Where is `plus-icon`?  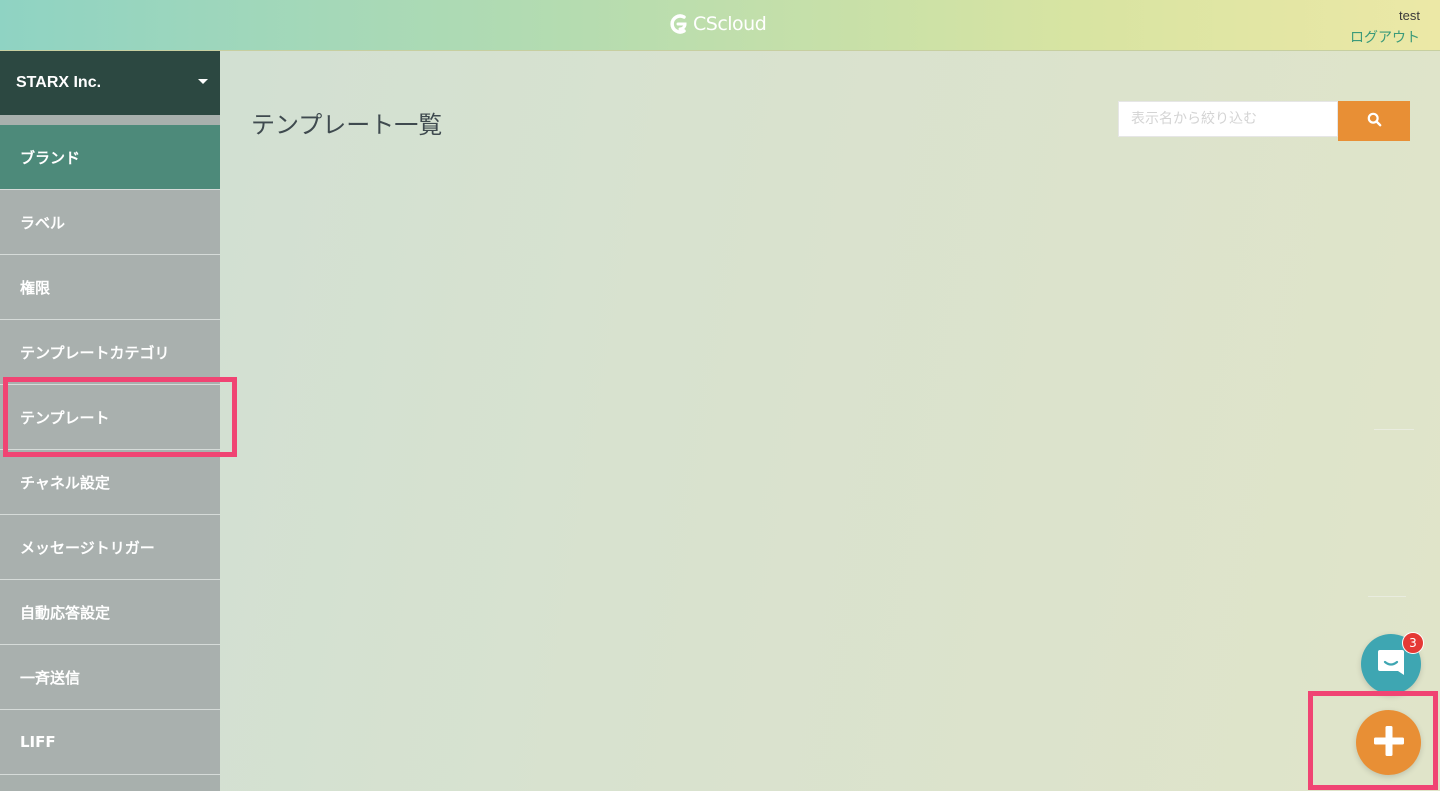
plus-icon is located at coordinates (1389, 743).